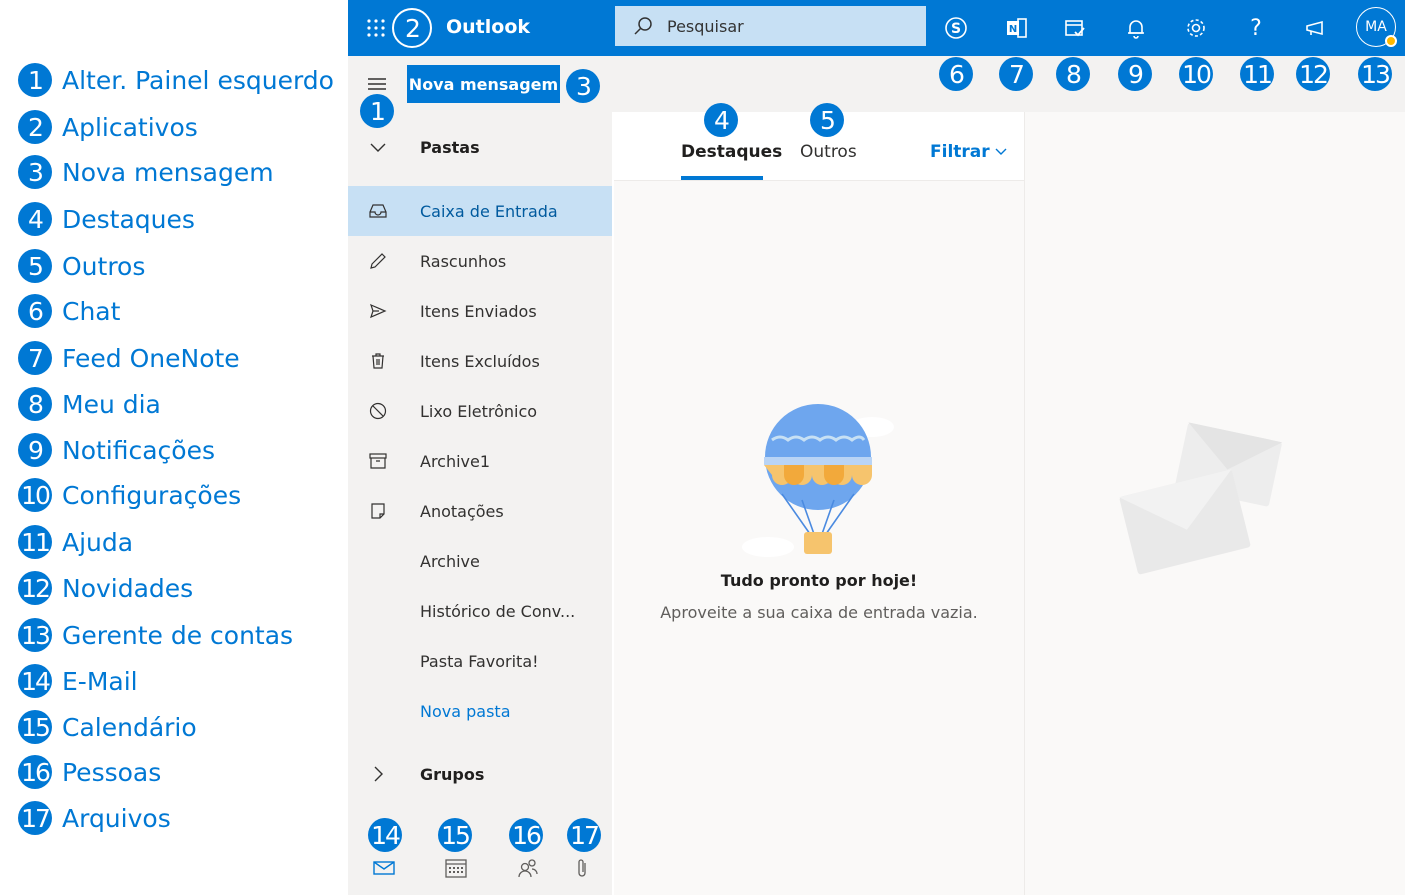  Describe the element at coordinates (465, 711) in the screenshot. I see `new-folder-label: Nova pasta` at that location.